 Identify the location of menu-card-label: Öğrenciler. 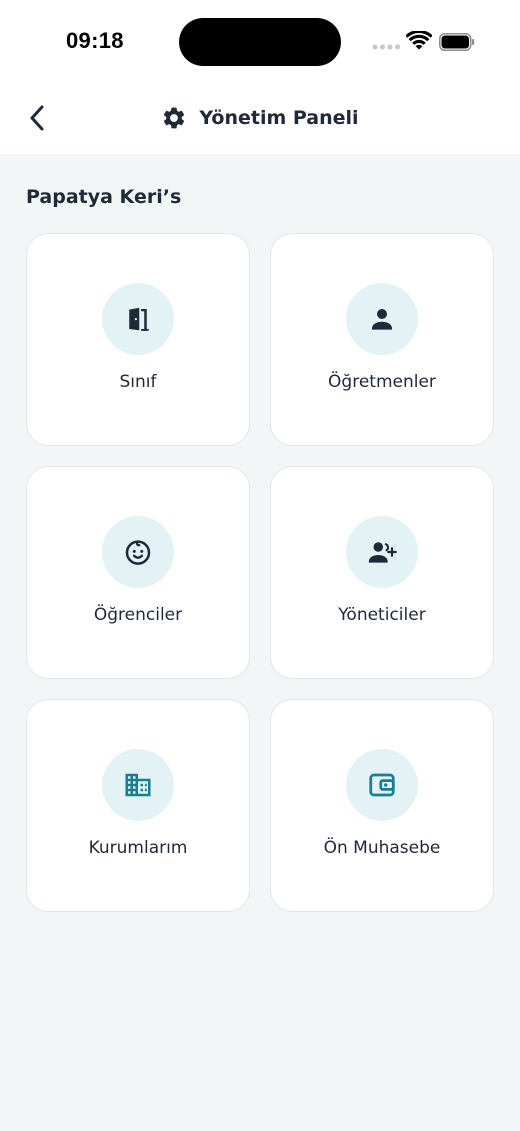
(138, 615).